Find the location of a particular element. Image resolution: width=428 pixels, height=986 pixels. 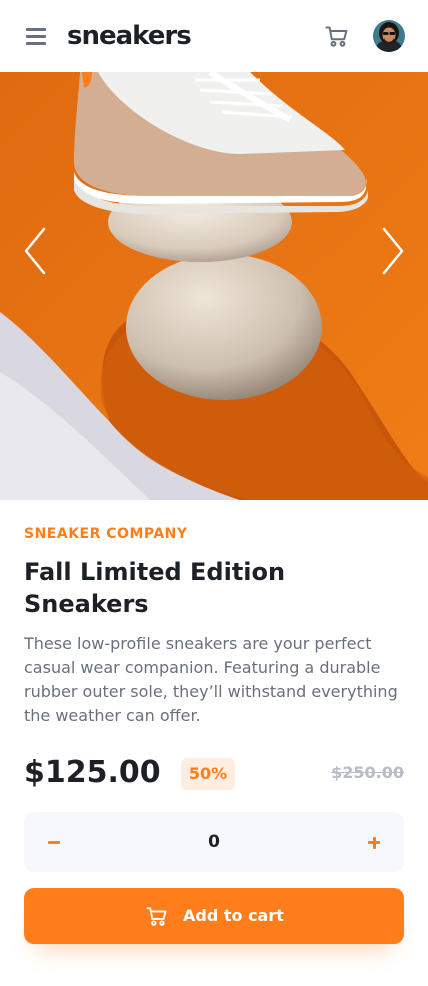

chevron-right-icon is located at coordinates (393, 251).